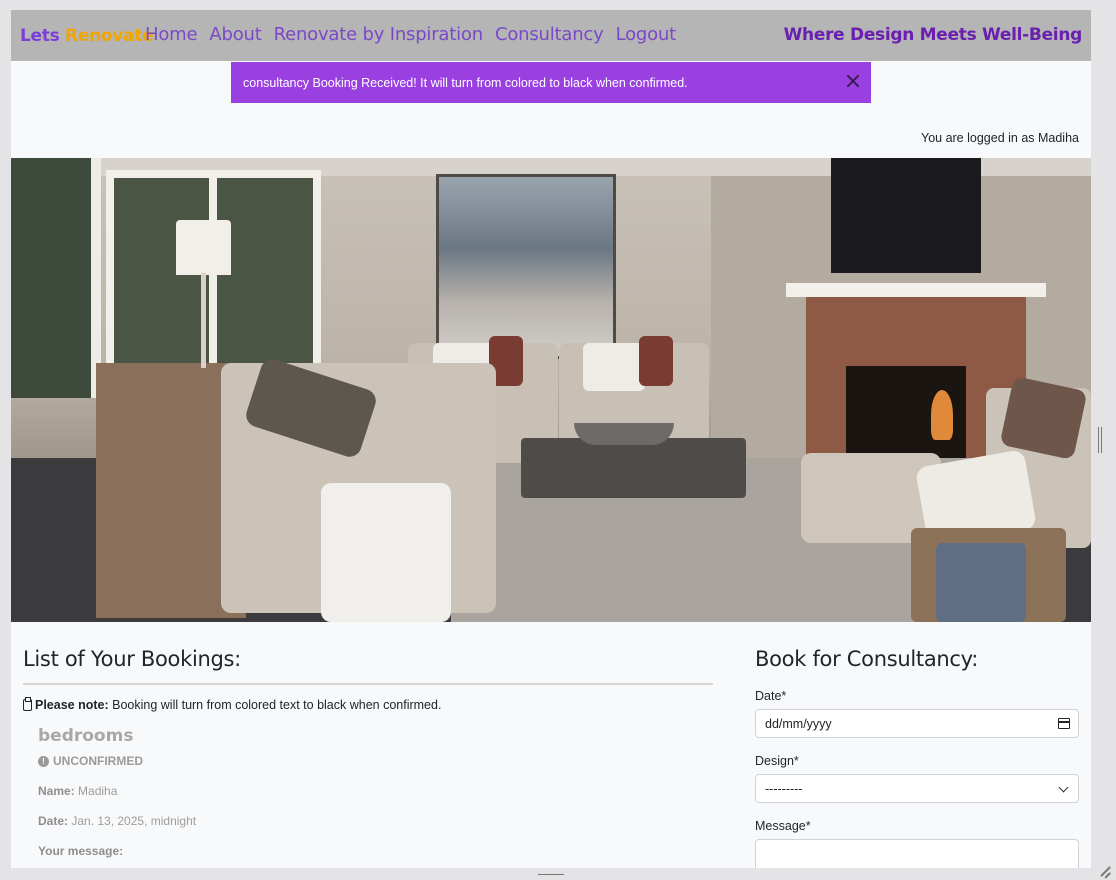 This screenshot has height=880, width=1116. I want to click on design-field-label: Design*, so click(777, 761).